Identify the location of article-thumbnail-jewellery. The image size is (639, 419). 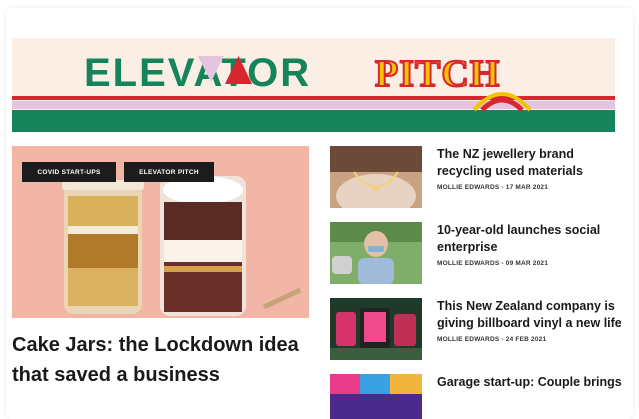
(376, 177).